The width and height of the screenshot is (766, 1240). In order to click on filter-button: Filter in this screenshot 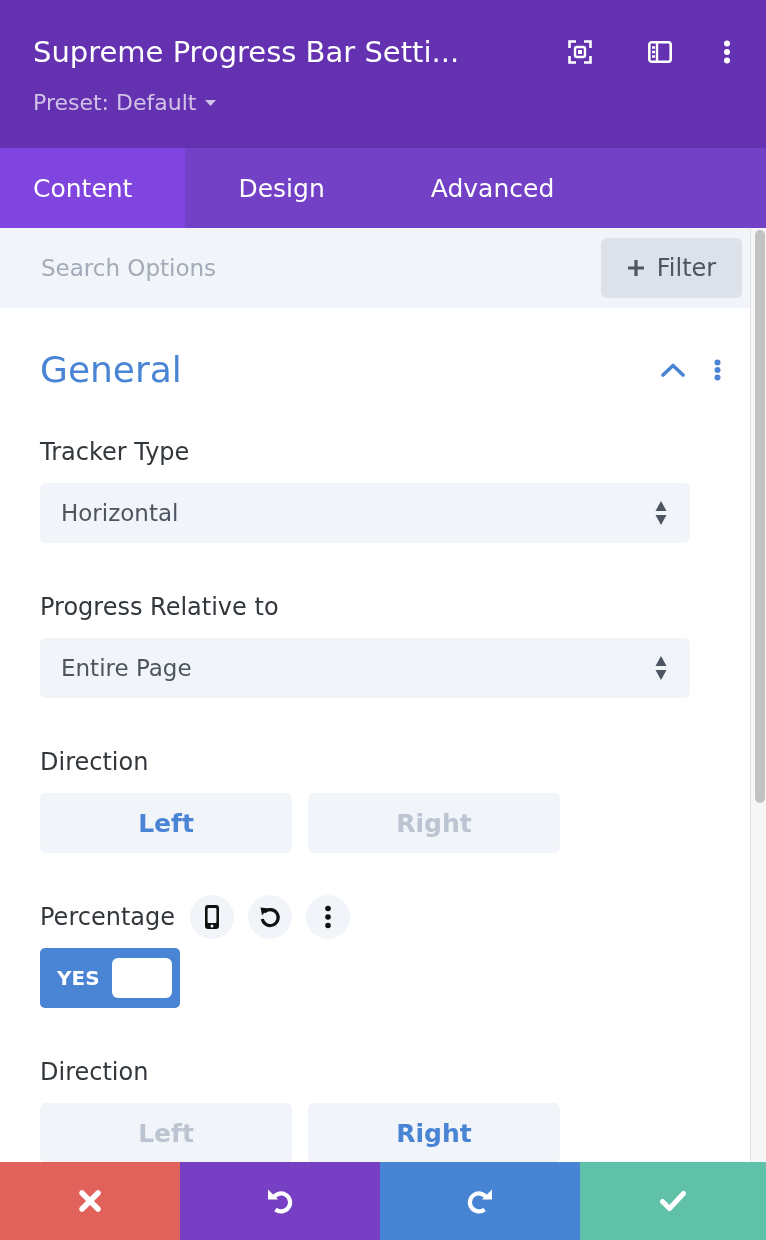, I will do `click(671, 268)`.